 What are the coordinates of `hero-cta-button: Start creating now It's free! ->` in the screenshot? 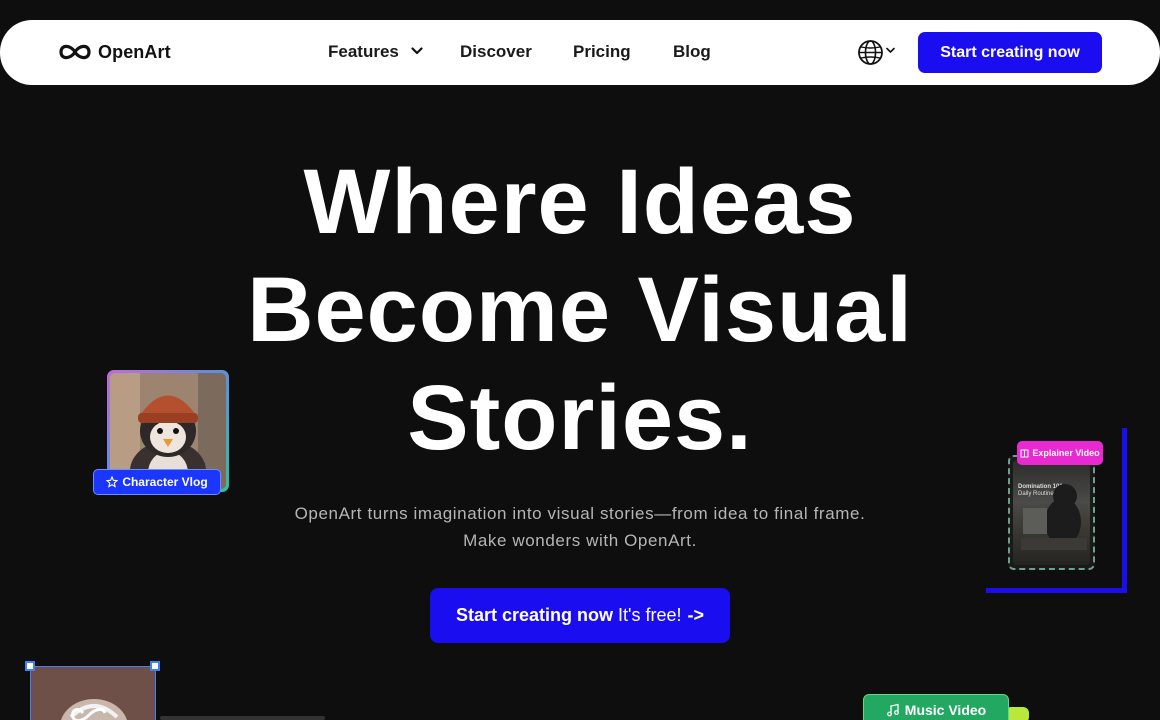 It's located at (580, 615).